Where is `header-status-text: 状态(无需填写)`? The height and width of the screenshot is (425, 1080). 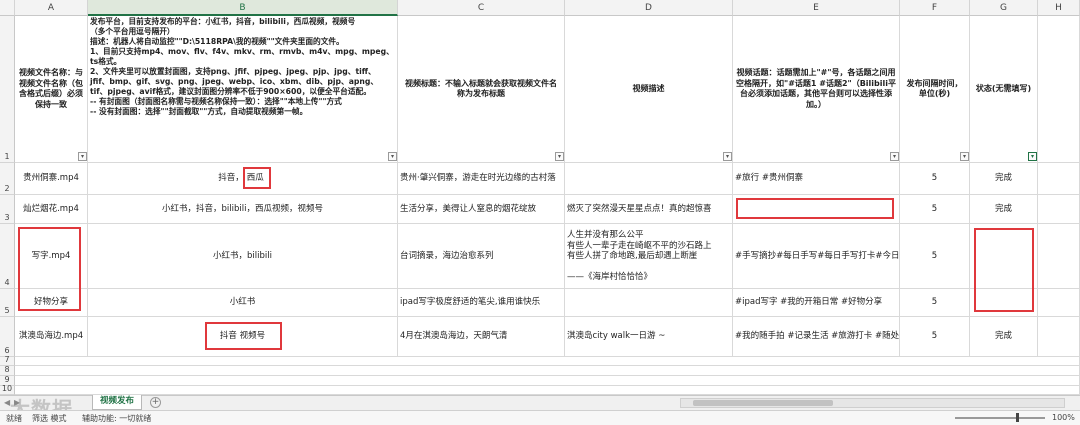 header-status-text: 状态(无需填写) is located at coordinates (1003, 88).